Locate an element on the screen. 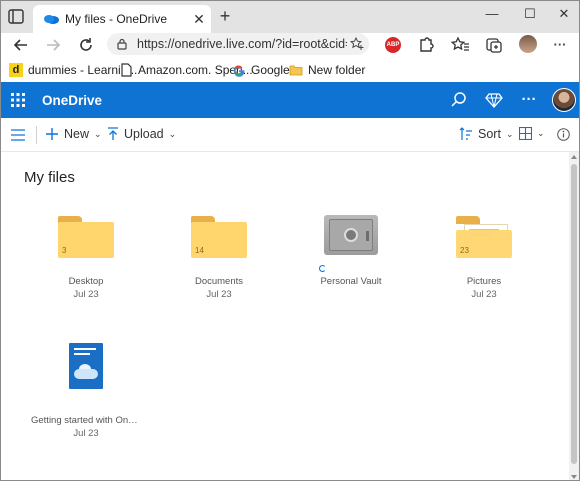 This screenshot has width=580, height=481. new-tab-button: + is located at coordinates (225, 17).